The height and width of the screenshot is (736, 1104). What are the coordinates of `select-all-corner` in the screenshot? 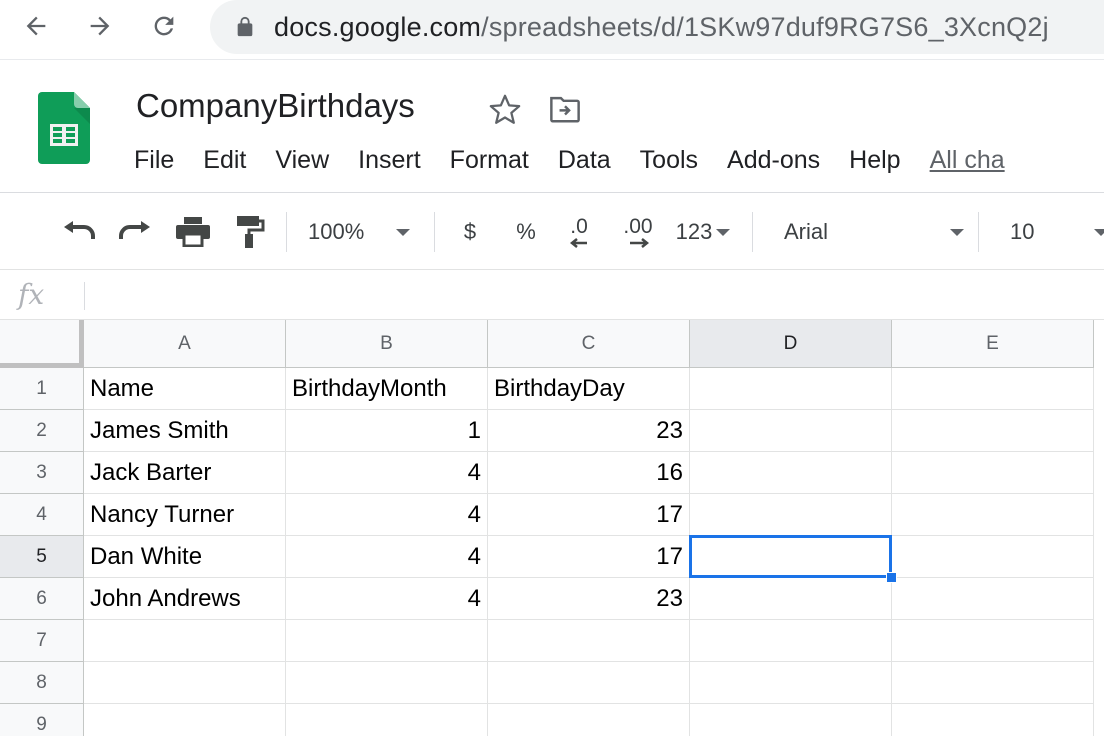 It's located at (42, 344).